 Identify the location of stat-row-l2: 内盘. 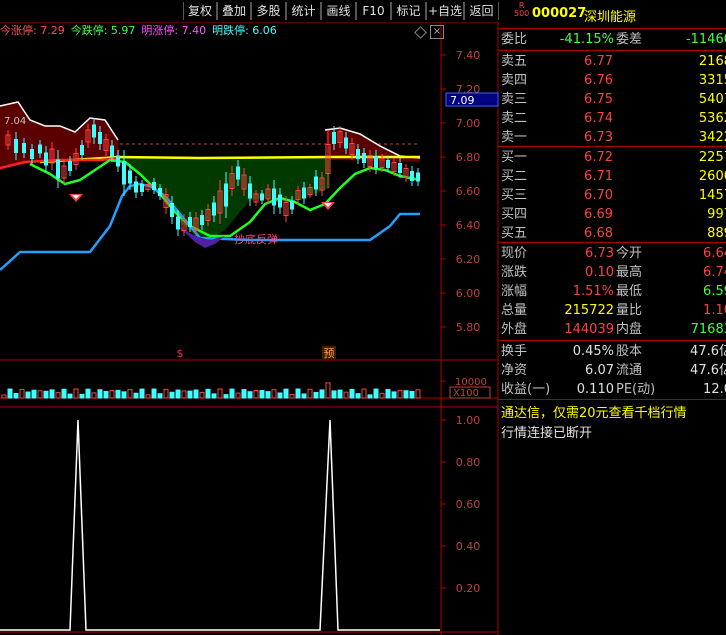
(629, 329).